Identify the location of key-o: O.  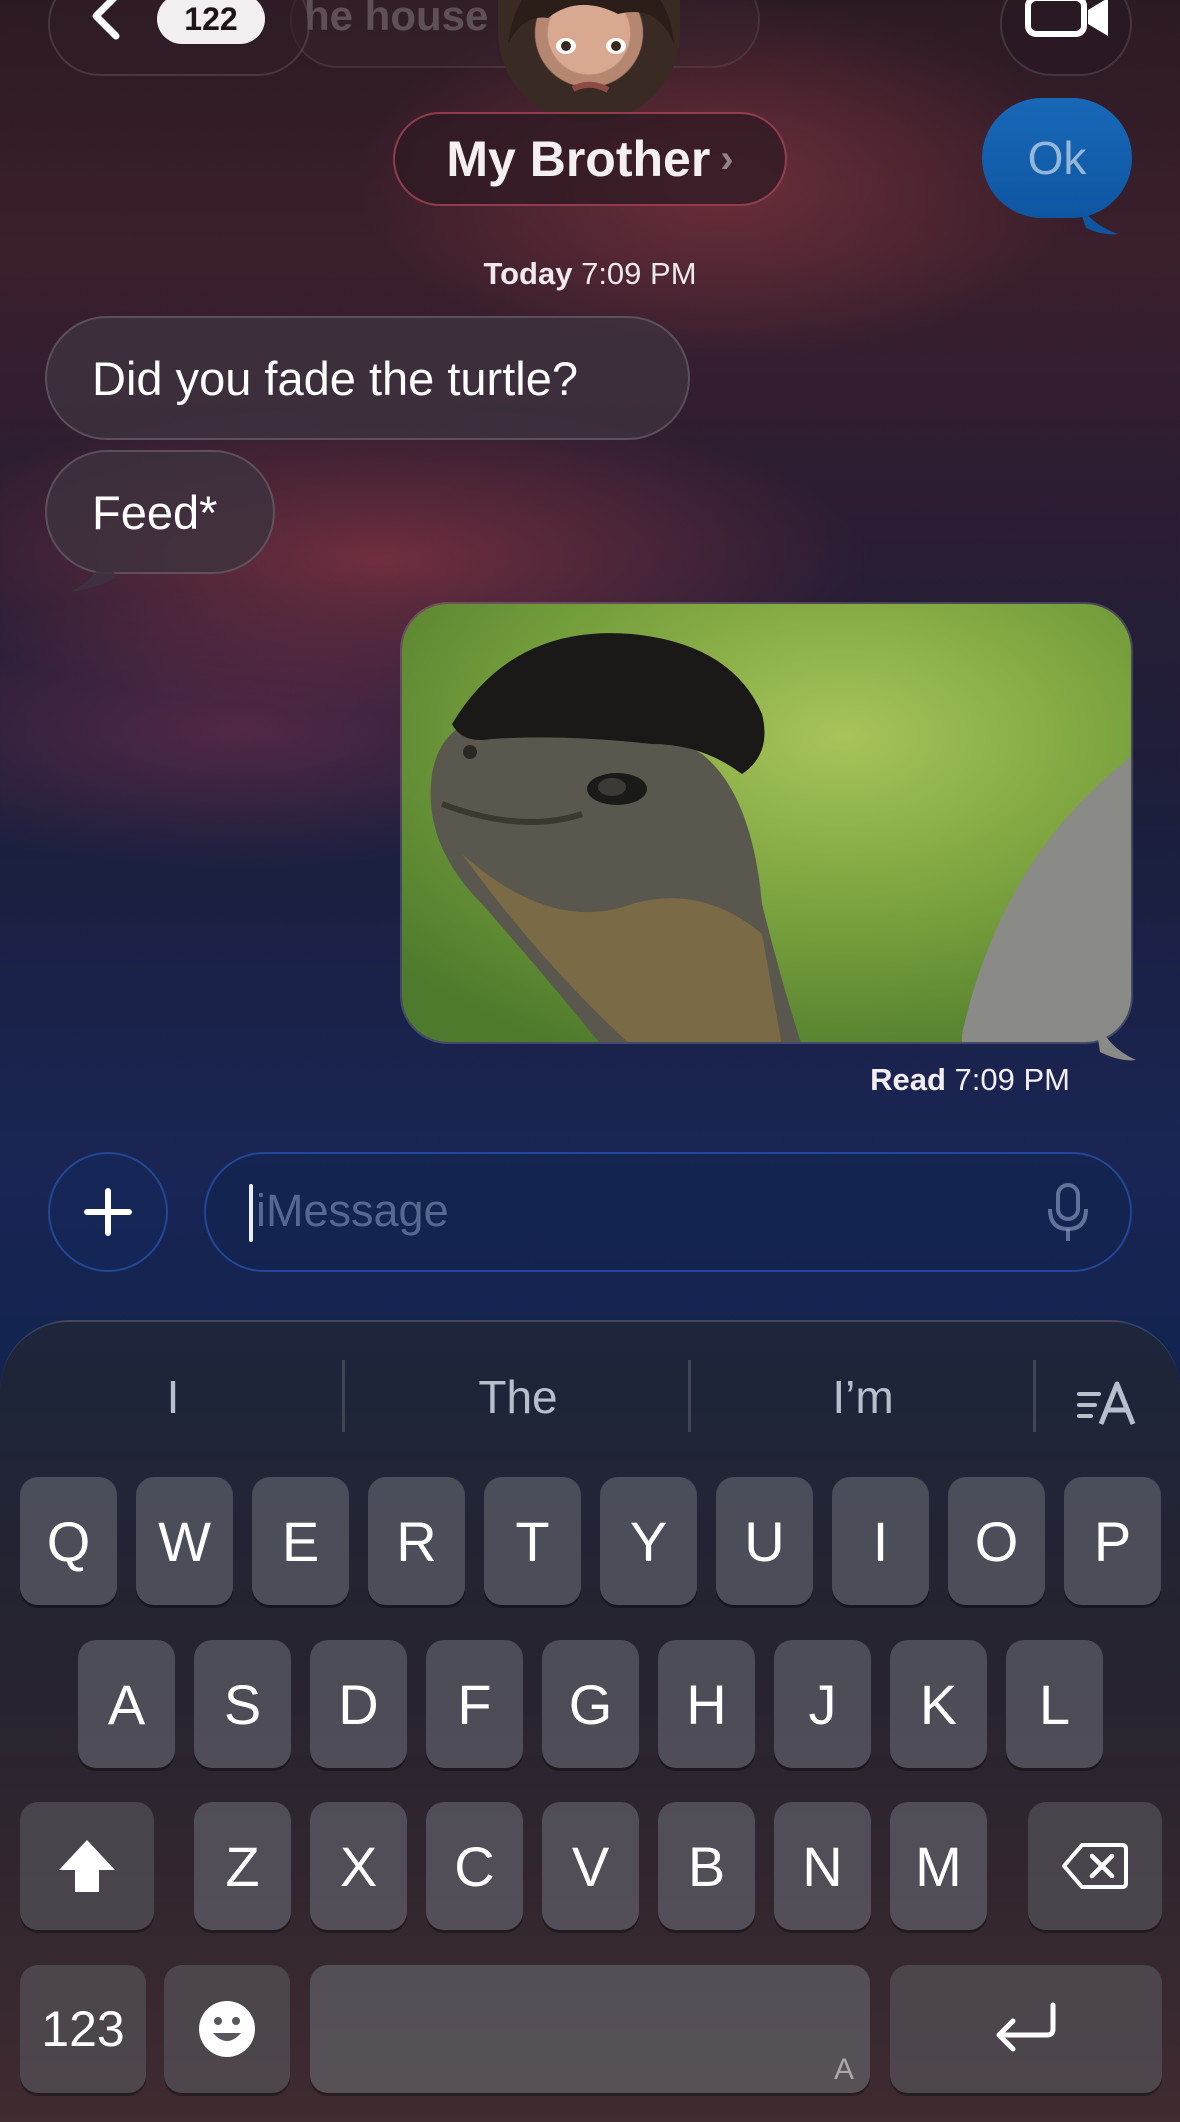
(996, 1541).